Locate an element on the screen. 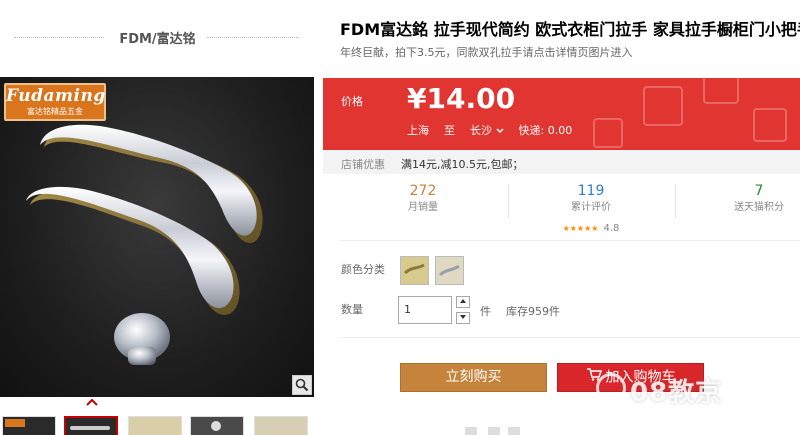  tmall-points: 7 送天猫积分 is located at coordinates (759, 198).